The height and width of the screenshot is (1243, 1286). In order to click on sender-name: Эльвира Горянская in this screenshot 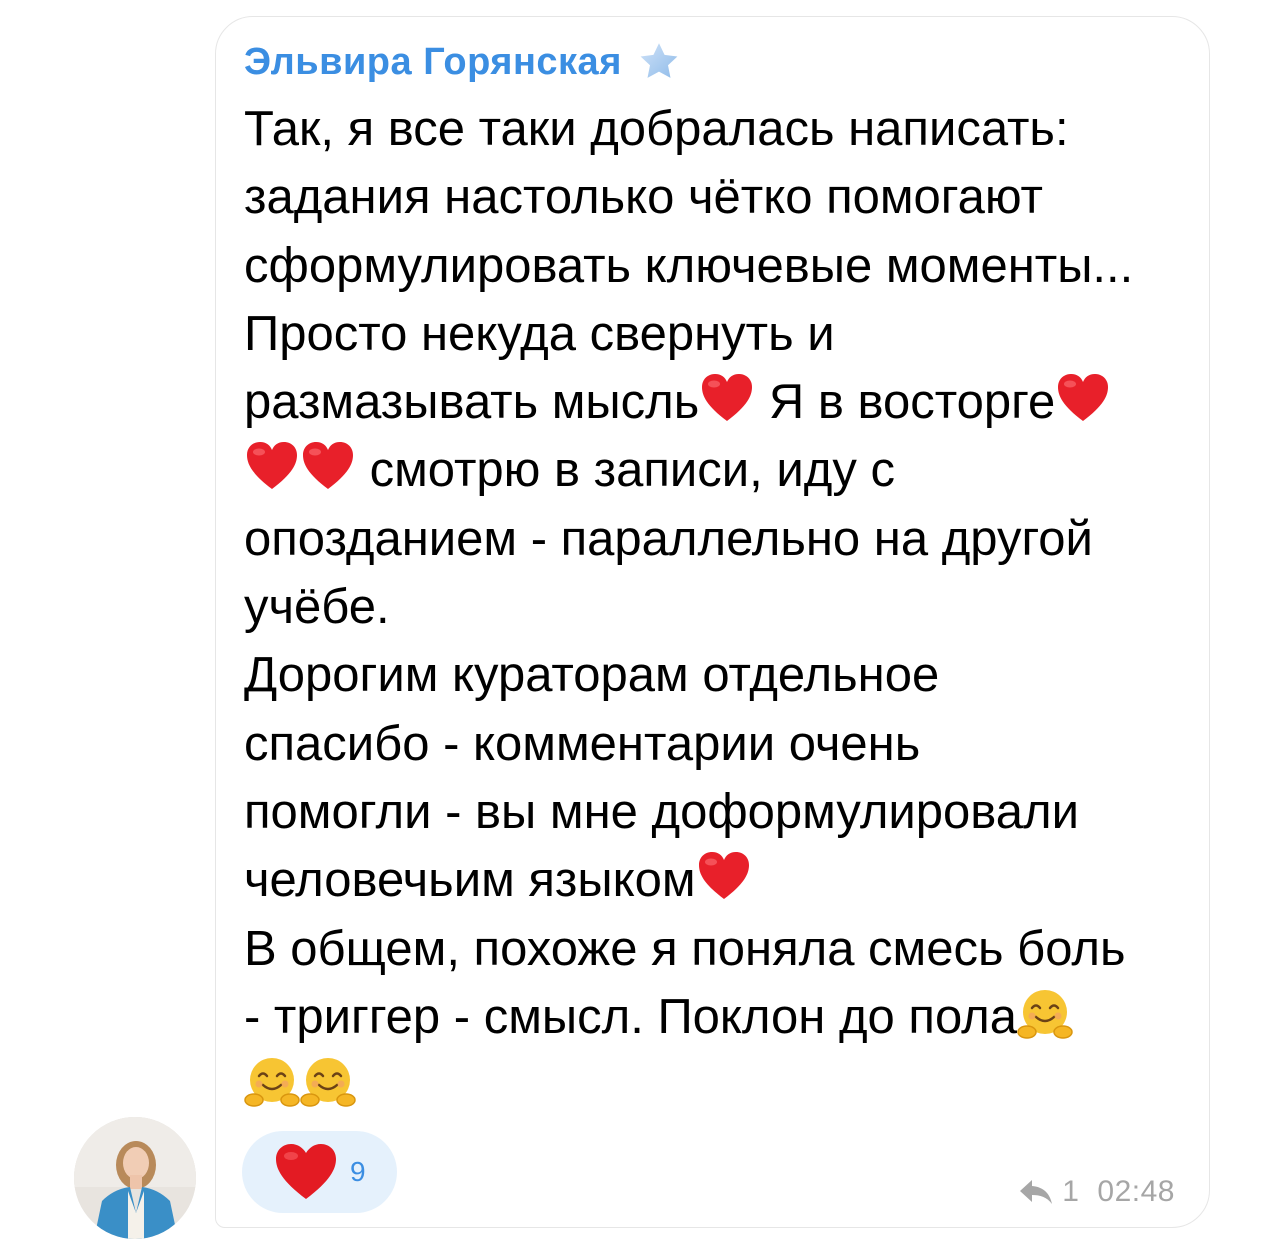, I will do `click(463, 62)`.